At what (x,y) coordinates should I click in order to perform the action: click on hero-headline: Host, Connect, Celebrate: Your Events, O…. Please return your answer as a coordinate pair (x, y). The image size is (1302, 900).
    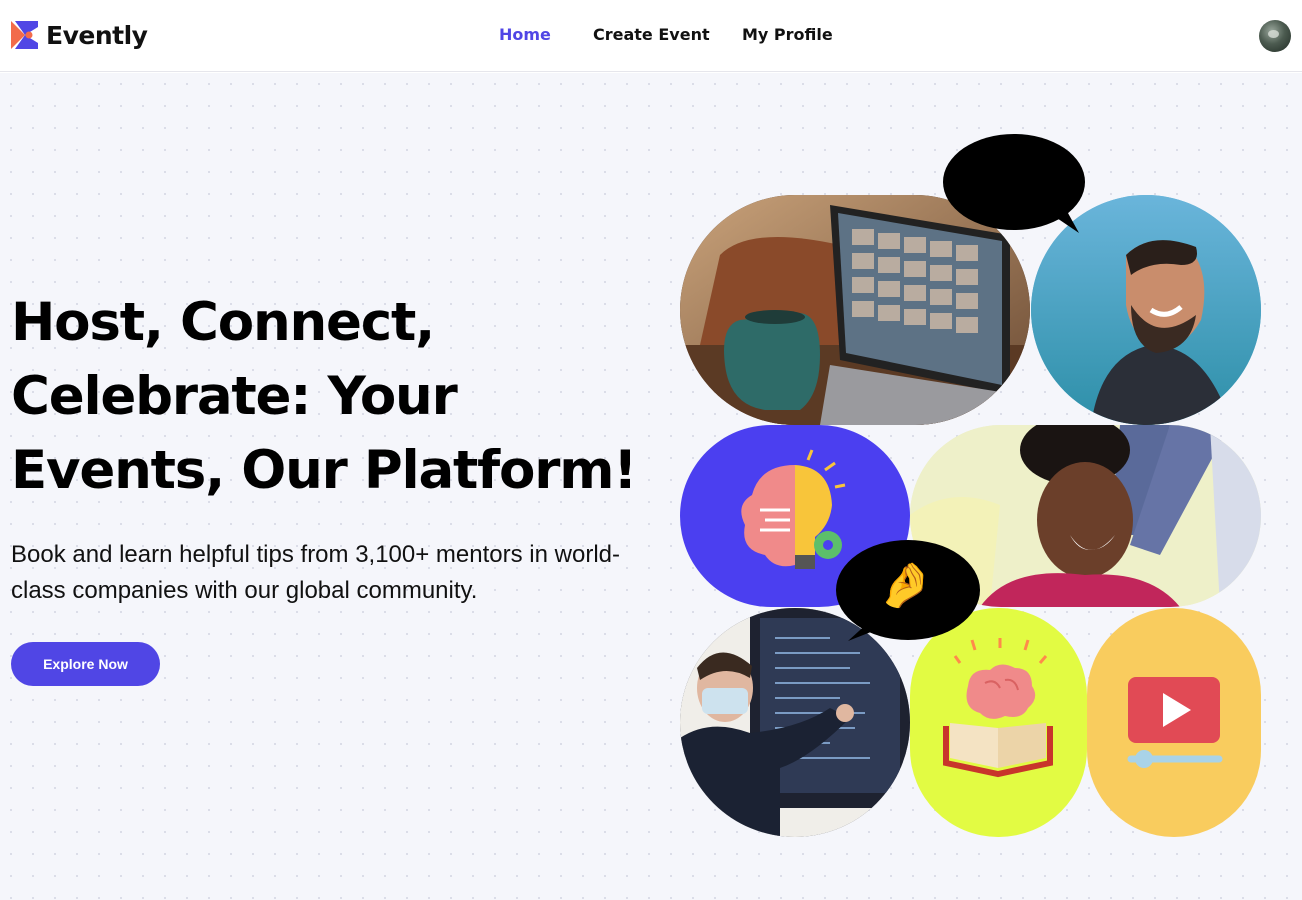
    Looking at the image, I should click on (324, 396).